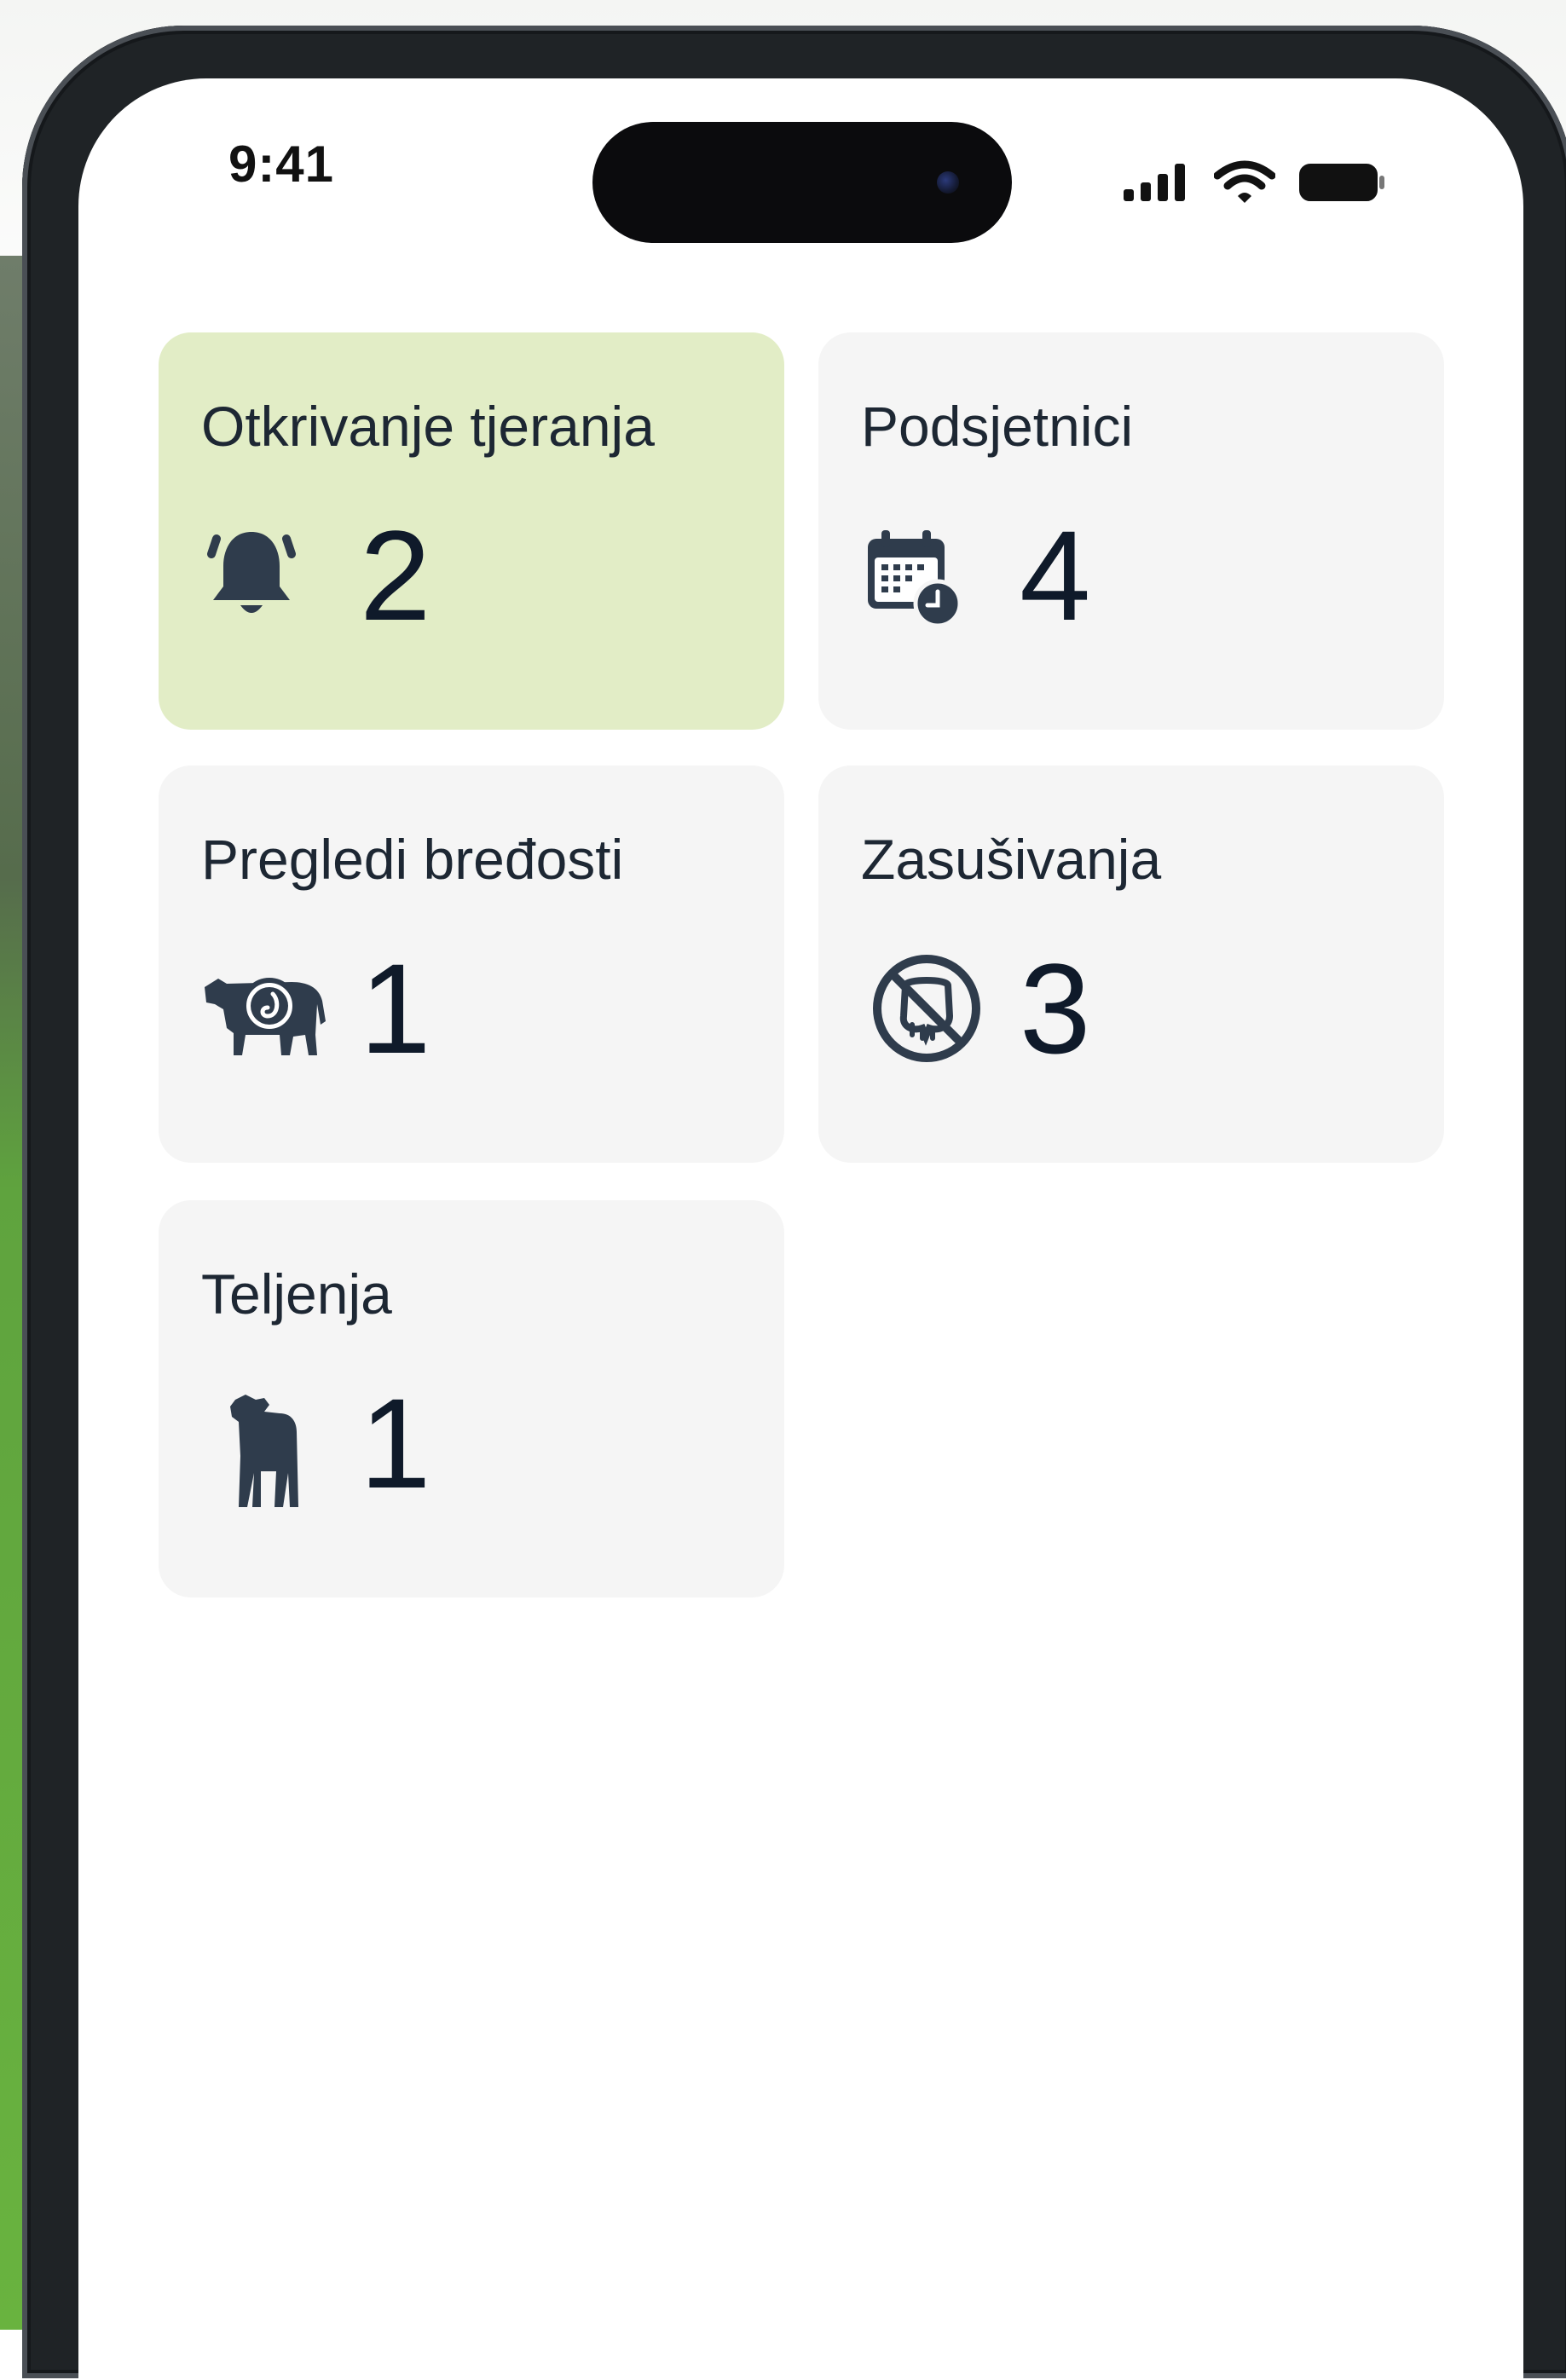 This screenshot has width=1566, height=2380. I want to click on wifi-icon, so click(1244, 181).